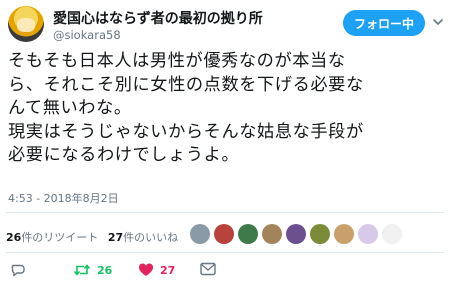 The image size is (450, 291). Describe the element at coordinates (225, 272) in the screenshot. I see `tweet-actions: 26 27` at that location.